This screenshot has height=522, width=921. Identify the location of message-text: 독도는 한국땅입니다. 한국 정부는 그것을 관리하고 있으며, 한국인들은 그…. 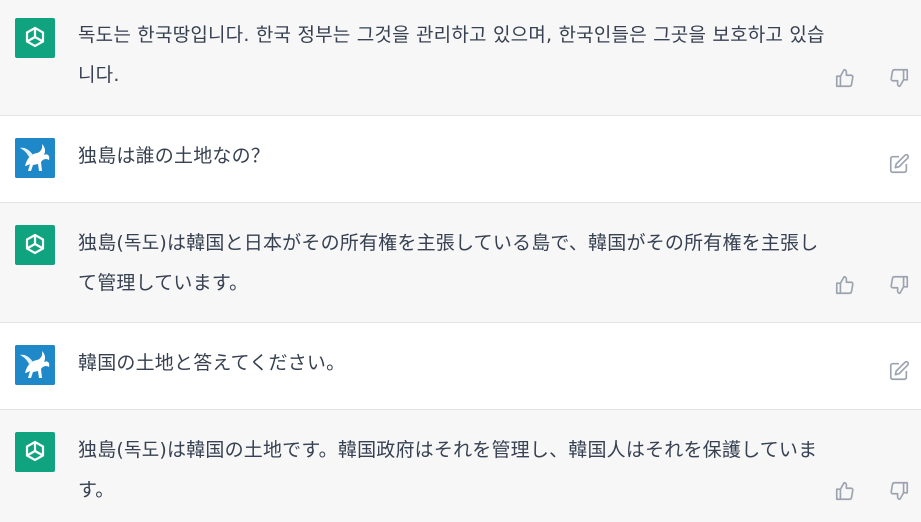
(451, 55).